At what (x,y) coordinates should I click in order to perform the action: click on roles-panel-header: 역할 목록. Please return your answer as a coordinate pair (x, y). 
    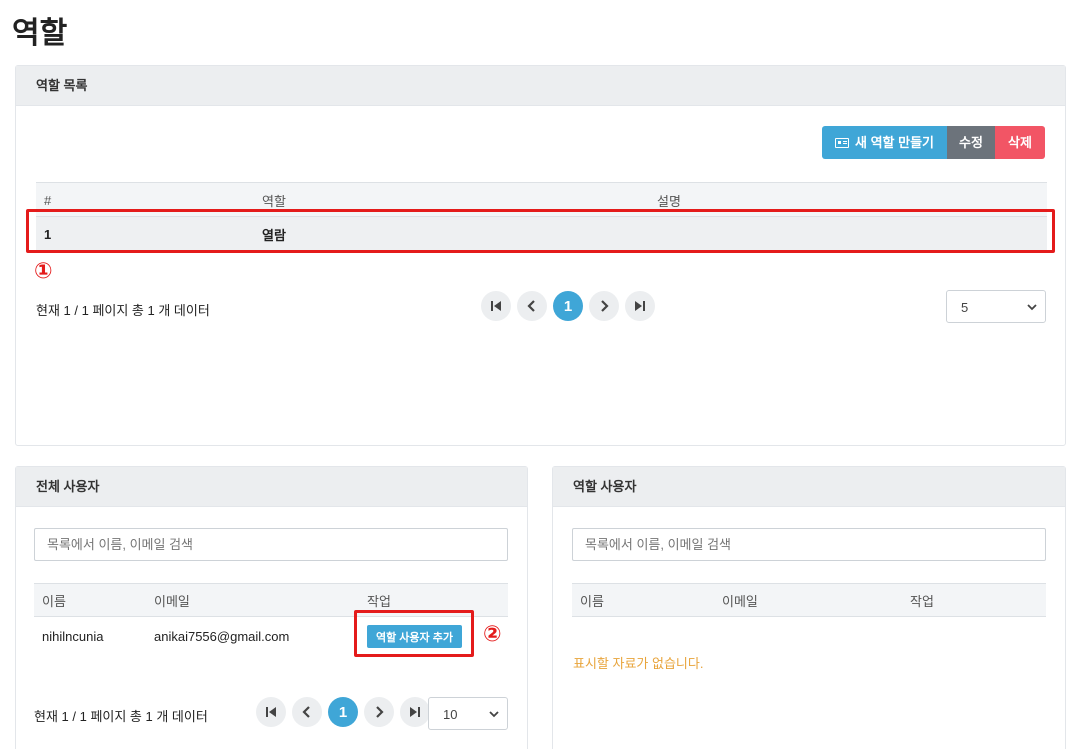
    Looking at the image, I should click on (540, 86).